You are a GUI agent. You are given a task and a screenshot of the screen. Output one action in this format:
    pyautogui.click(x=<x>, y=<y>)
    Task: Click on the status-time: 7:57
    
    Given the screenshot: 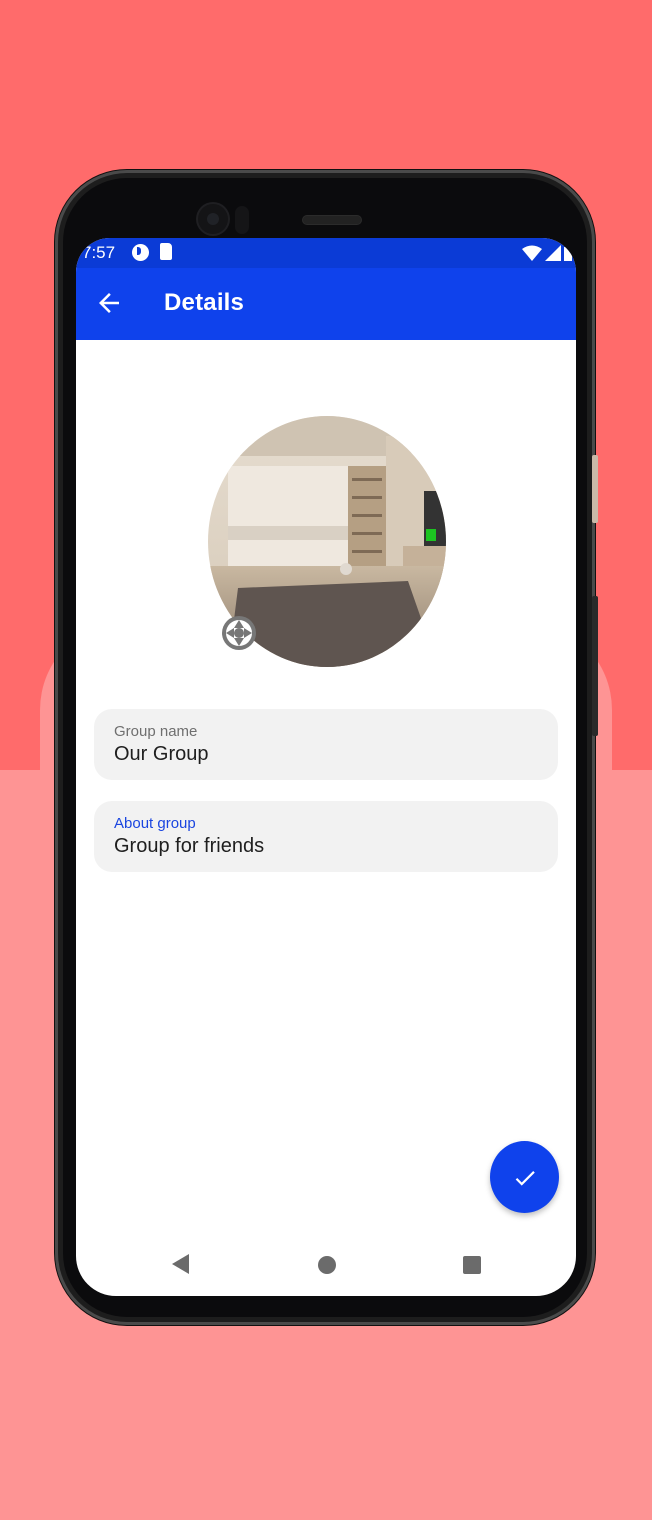 What is the action you would take?
    pyautogui.click(x=99, y=252)
    